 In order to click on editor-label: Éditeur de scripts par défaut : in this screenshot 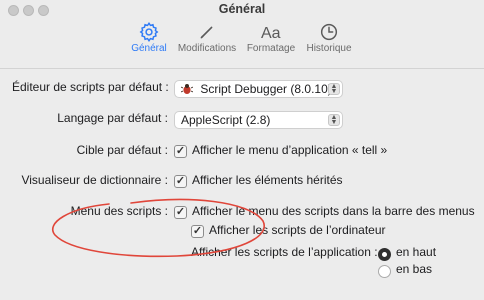, I will do `click(90, 87)`.